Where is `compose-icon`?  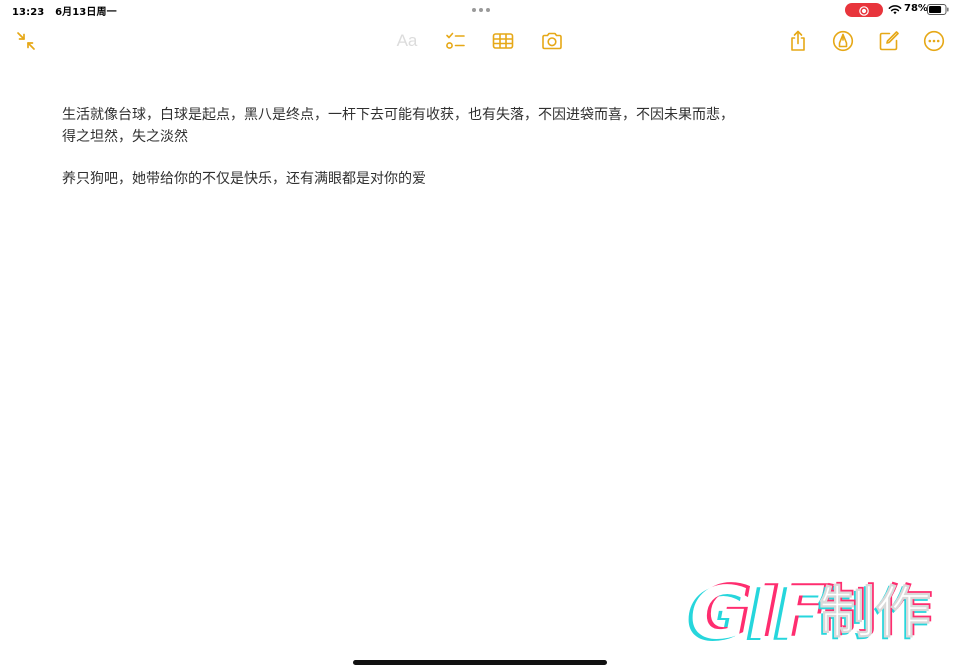 compose-icon is located at coordinates (889, 41).